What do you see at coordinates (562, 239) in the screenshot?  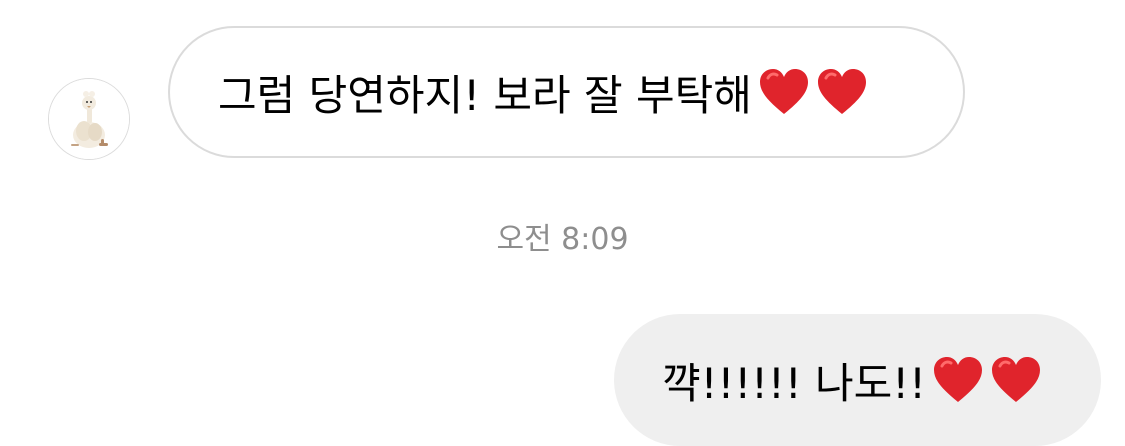 I see `message-timestamp: 오전 8:09` at bounding box center [562, 239].